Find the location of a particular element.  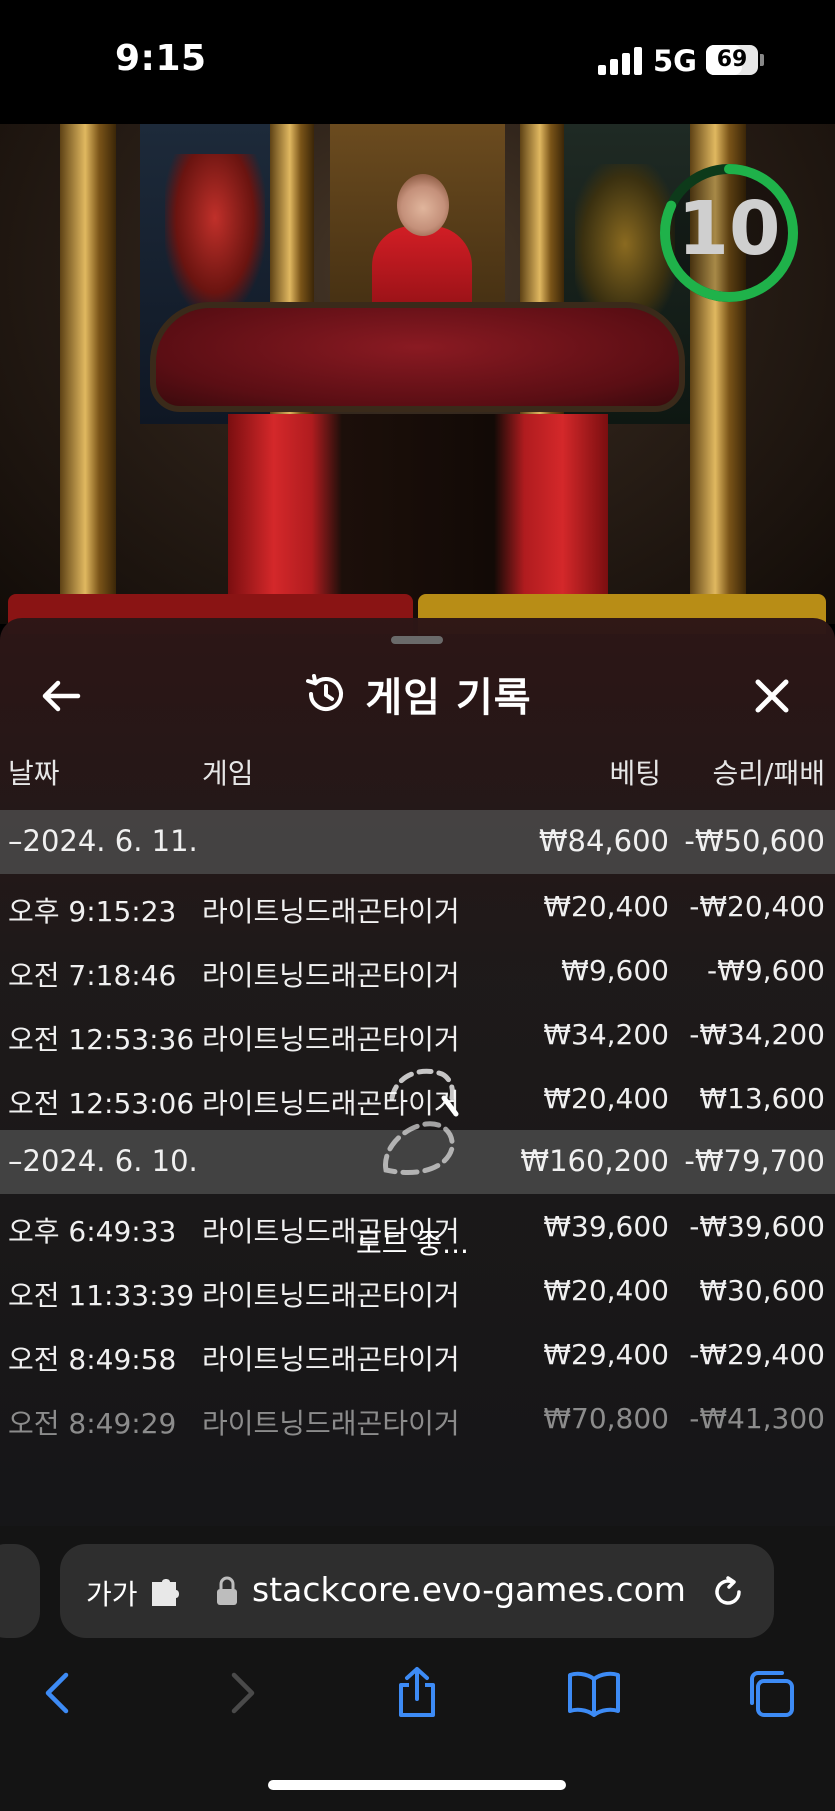

previous-tab-stub is located at coordinates (20, 1591).